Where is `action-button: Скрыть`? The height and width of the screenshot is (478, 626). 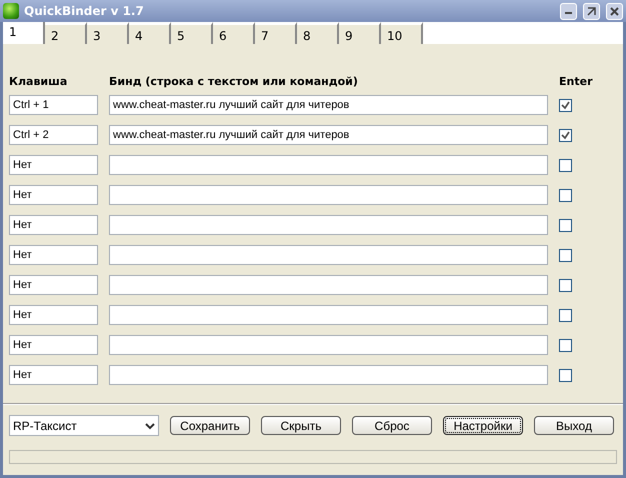
action-button: Скрыть is located at coordinates (301, 425).